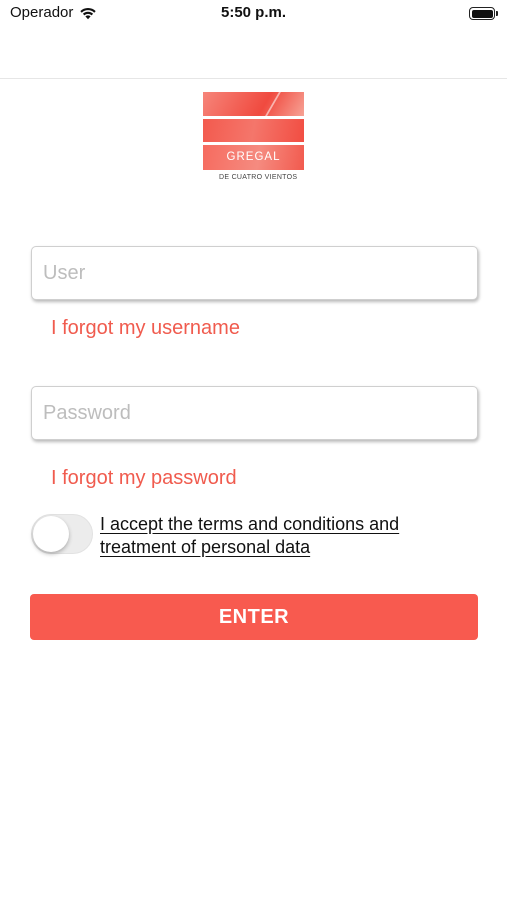 This screenshot has width=507, height=900. What do you see at coordinates (254, 273) in the screenshot?
I see `user-input` at bounding box center [254, 273].